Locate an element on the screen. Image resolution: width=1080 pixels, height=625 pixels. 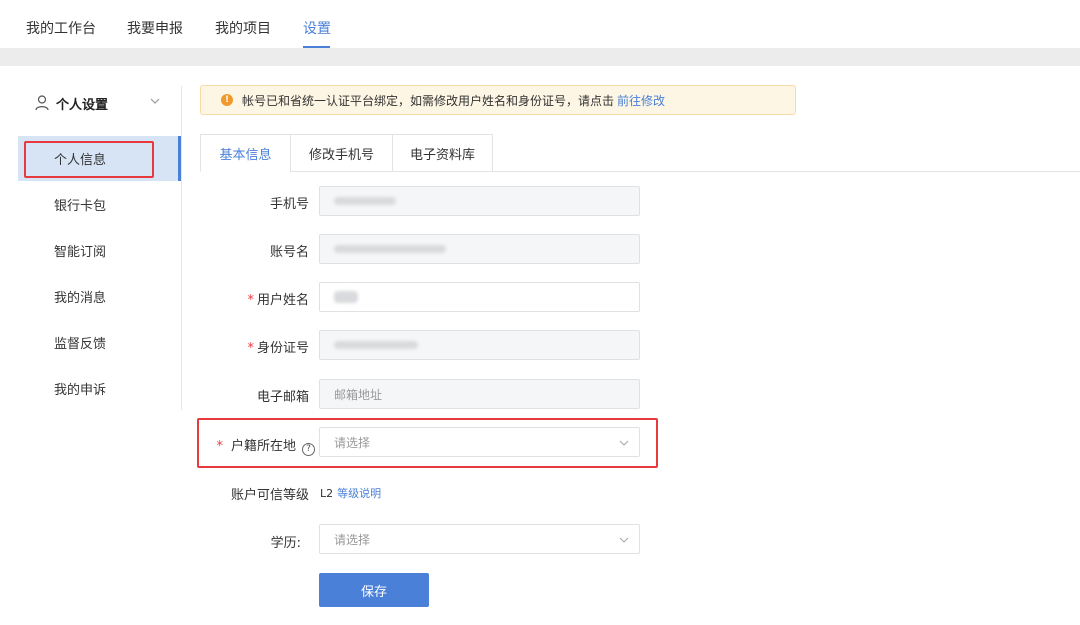
tab-e-documents: 电子资料库 is located at coordinates (442, 153).